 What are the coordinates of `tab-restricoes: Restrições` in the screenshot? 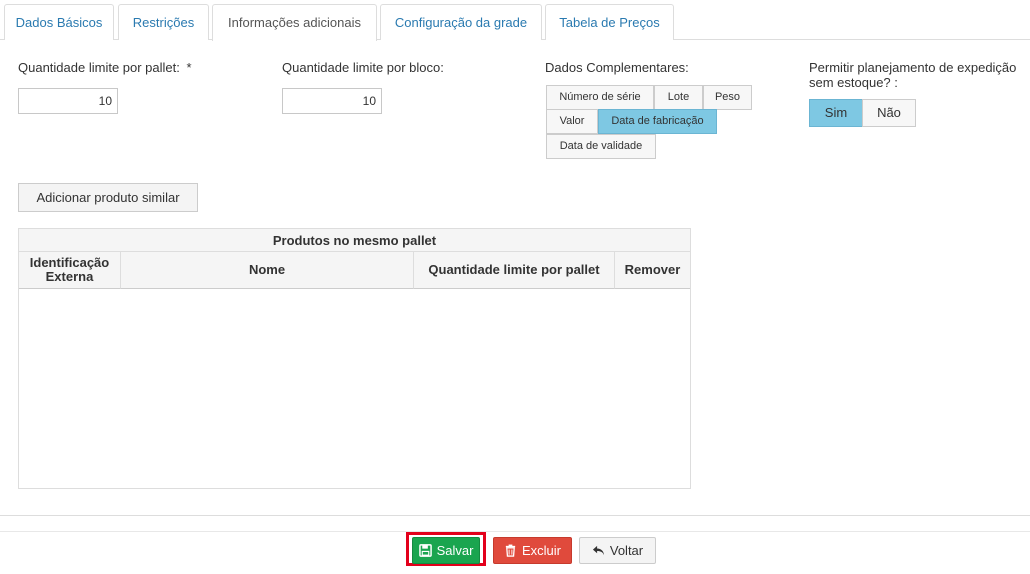 It's located at (163, 22).